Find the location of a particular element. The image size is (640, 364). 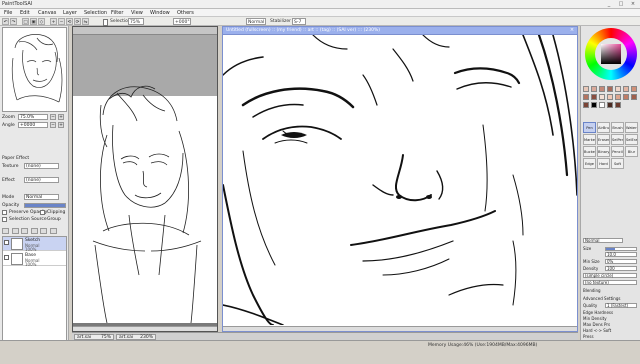

color-wheel is located at coordinates (611, 54).